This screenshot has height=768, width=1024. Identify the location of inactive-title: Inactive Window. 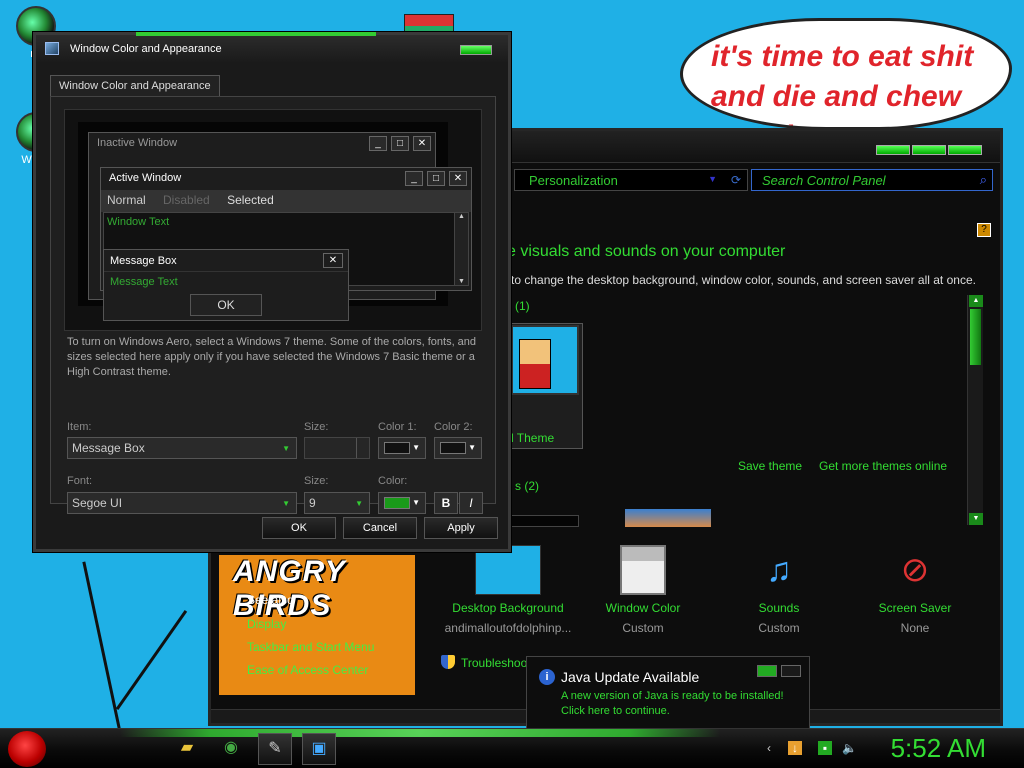
(137, 143).